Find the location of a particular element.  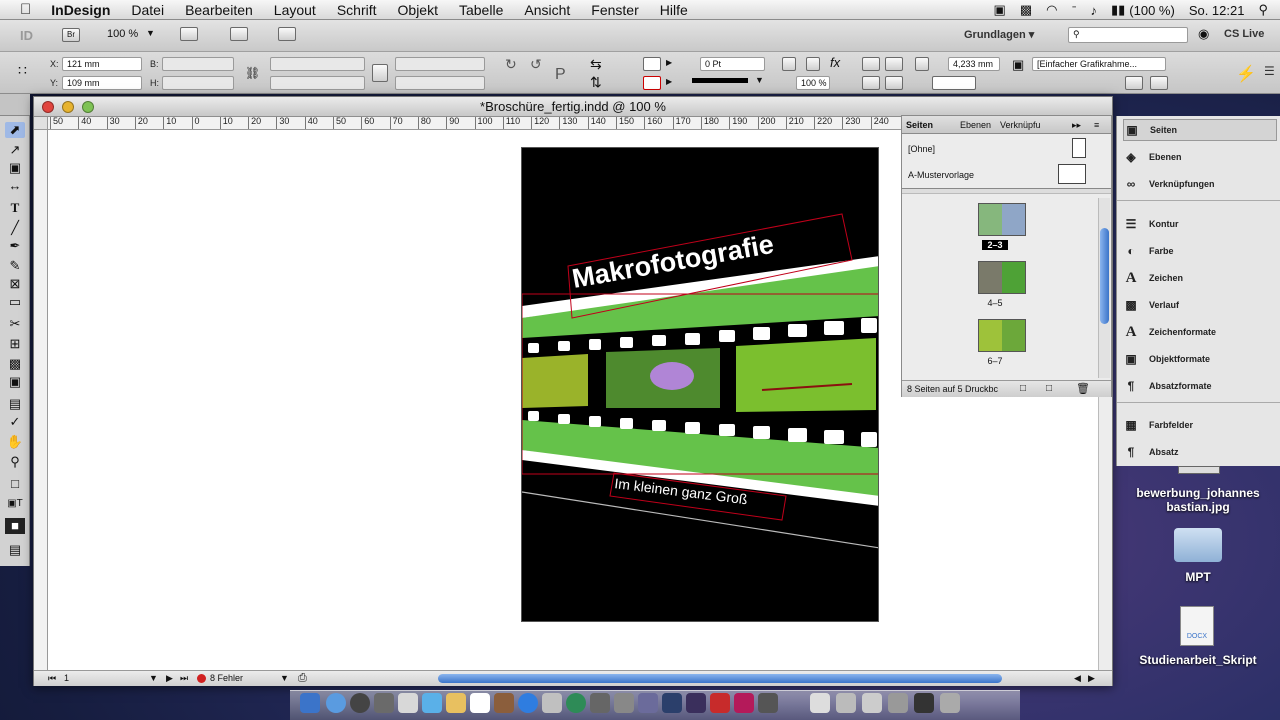

wrap-jump-icon is located at coordinates (894, 83).